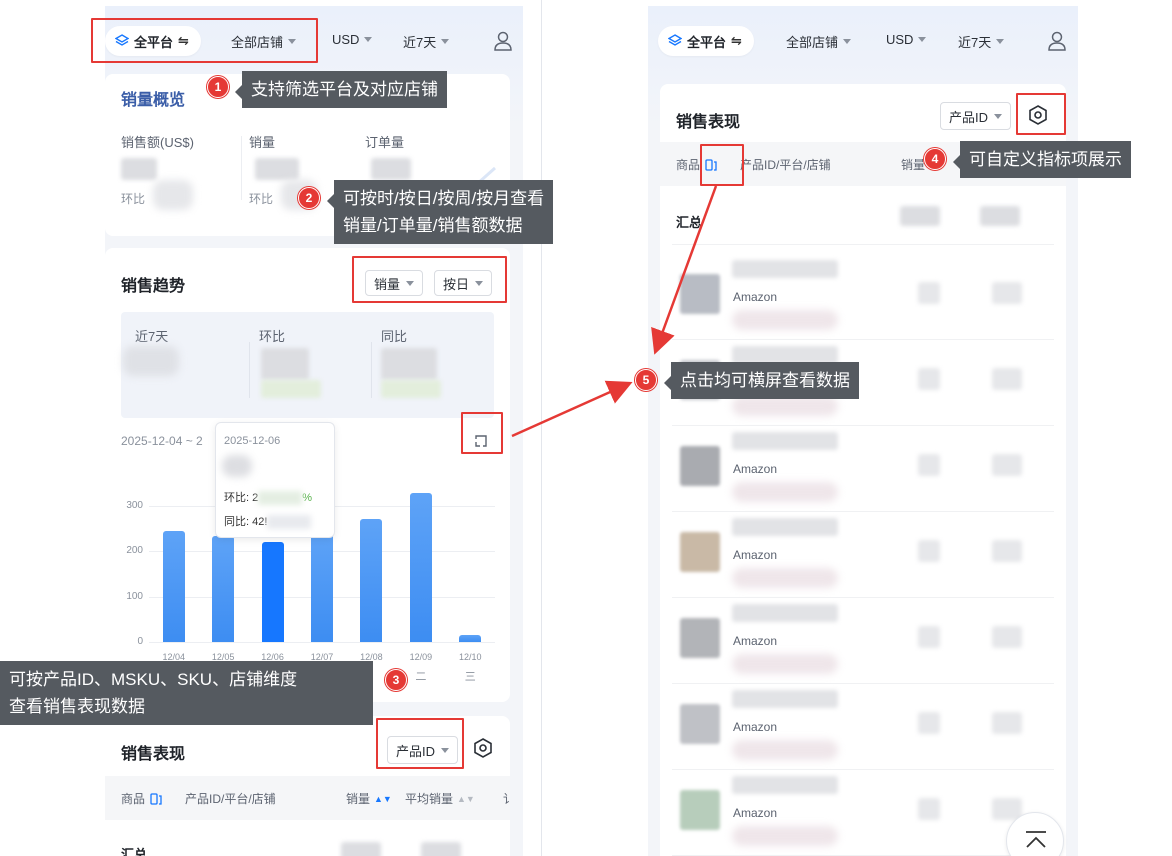 The height and width of the screenshot is (856, 1172). Describe the element at coordinates (812, 42) in the screenshot. I see `store-filter-label: 全部店铺` at that location.